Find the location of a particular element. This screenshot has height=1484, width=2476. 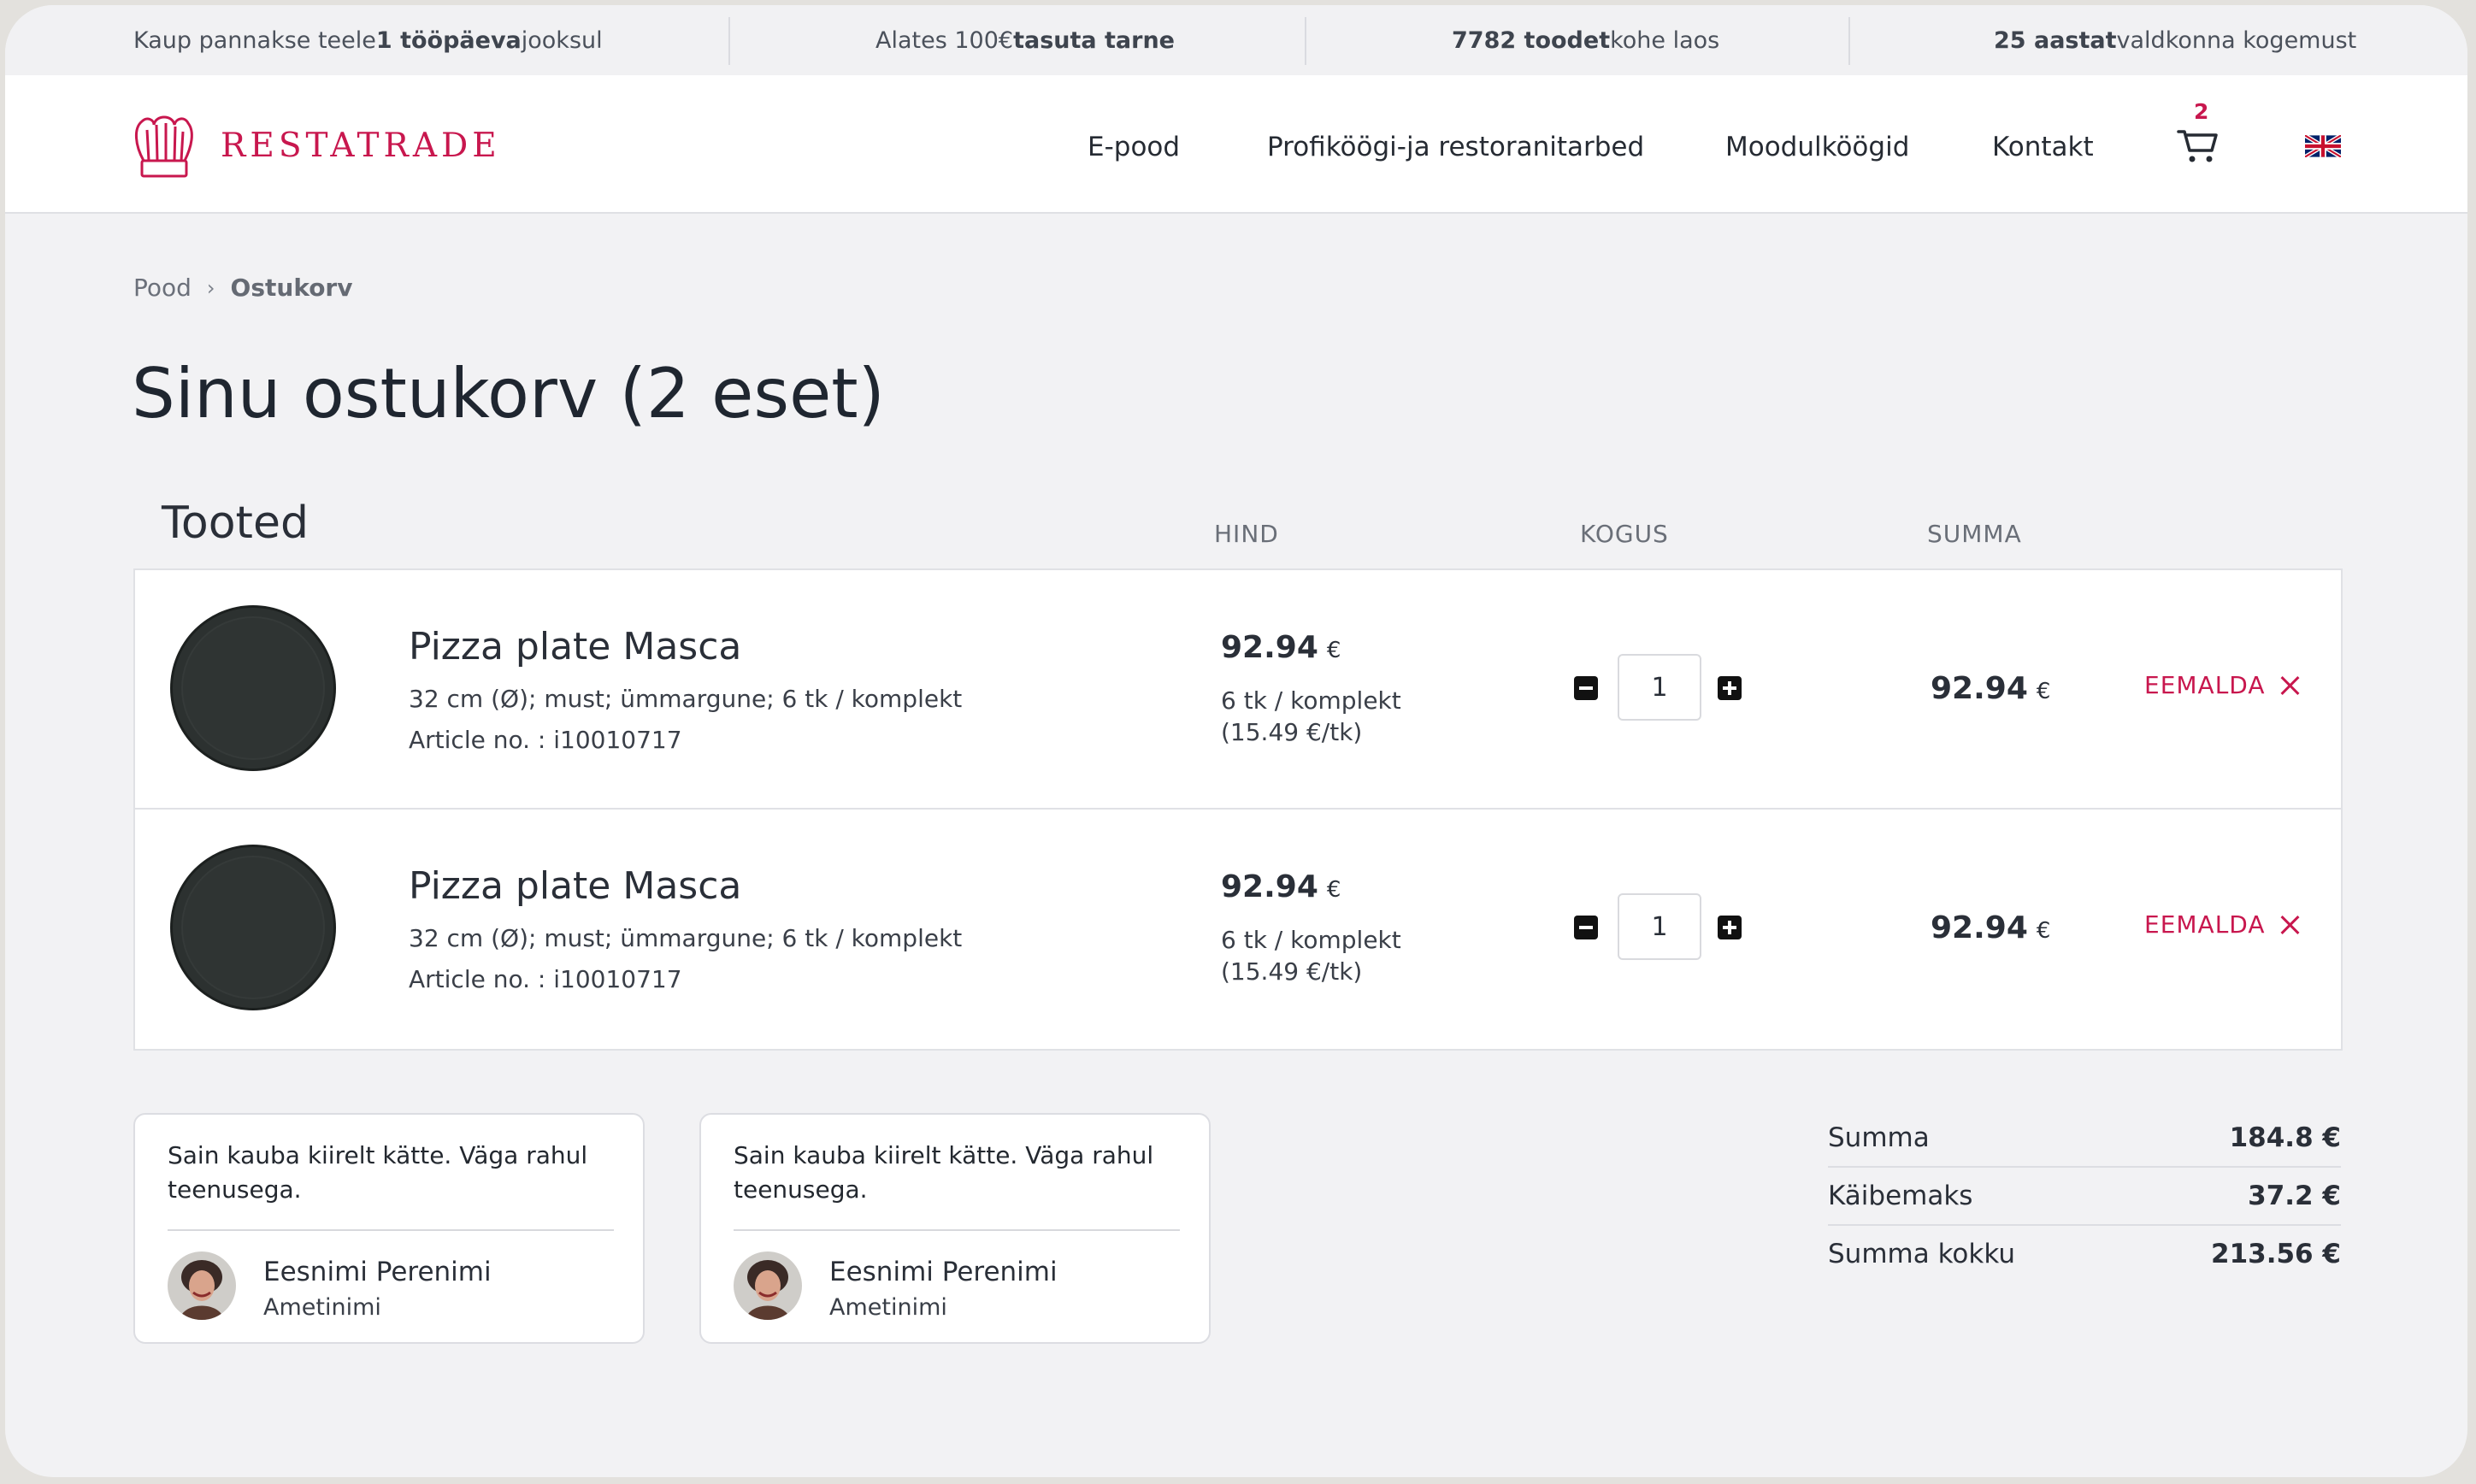

info-delivery-time: Kaup pannakse teele 1 tööpäeva jooksul is located at coordinates (368, 40).